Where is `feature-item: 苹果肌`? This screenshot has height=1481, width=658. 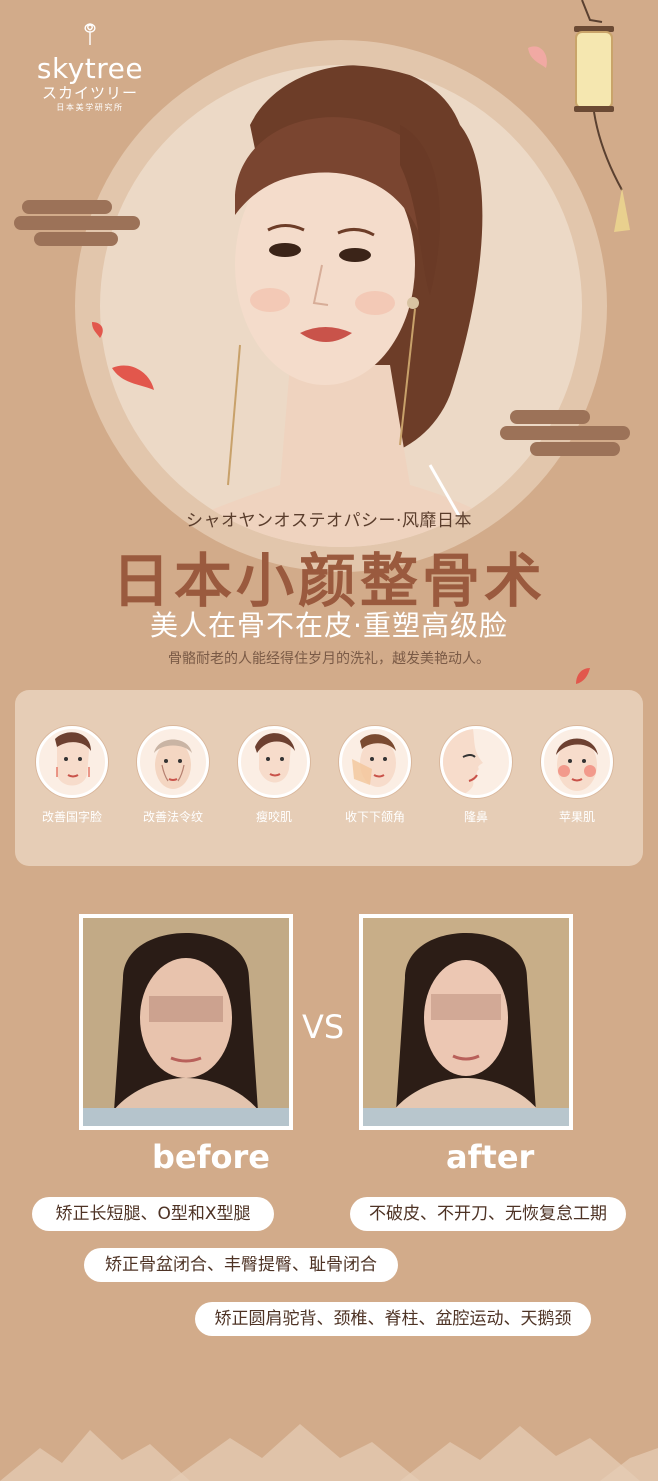 feature-item: 苹果肌 is located at coordinates (577, 775).